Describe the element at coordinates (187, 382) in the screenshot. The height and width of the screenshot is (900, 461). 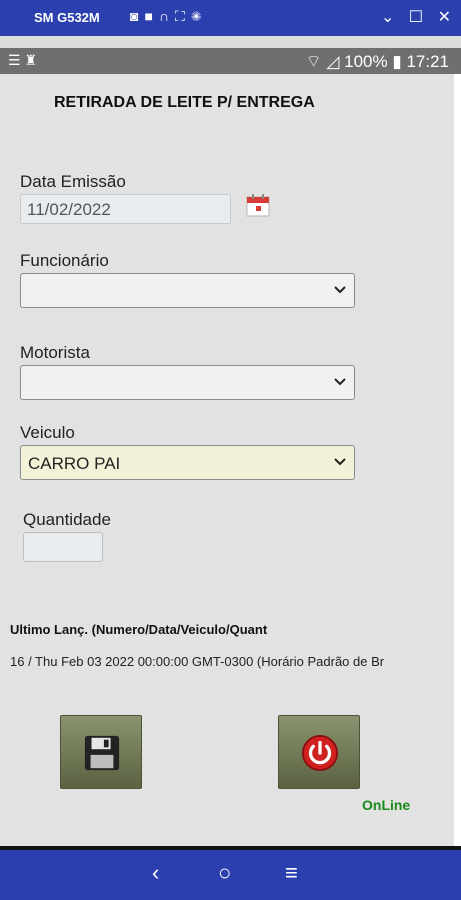
I see `motorista-select` at that location.